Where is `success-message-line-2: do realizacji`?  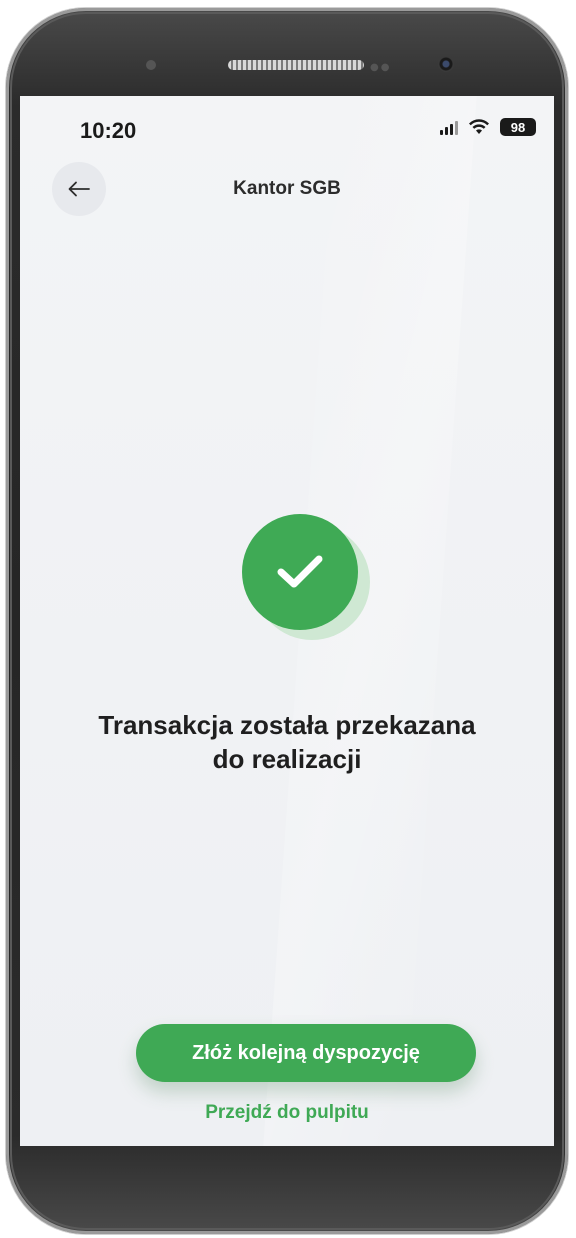 success-message-line-2: do realizacji is located at coordinates (287, 759).